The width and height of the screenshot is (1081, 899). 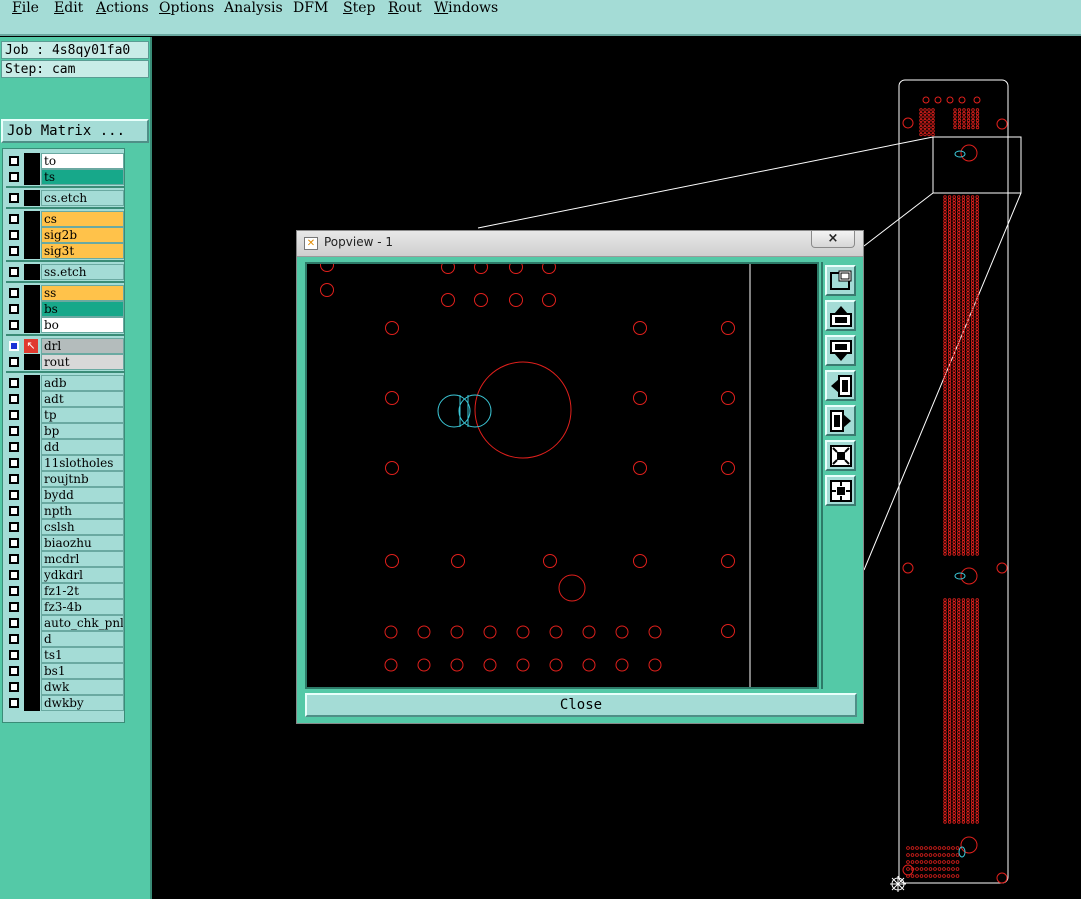 I want to click on layer-row-to: to, so click(x=65, y=161).